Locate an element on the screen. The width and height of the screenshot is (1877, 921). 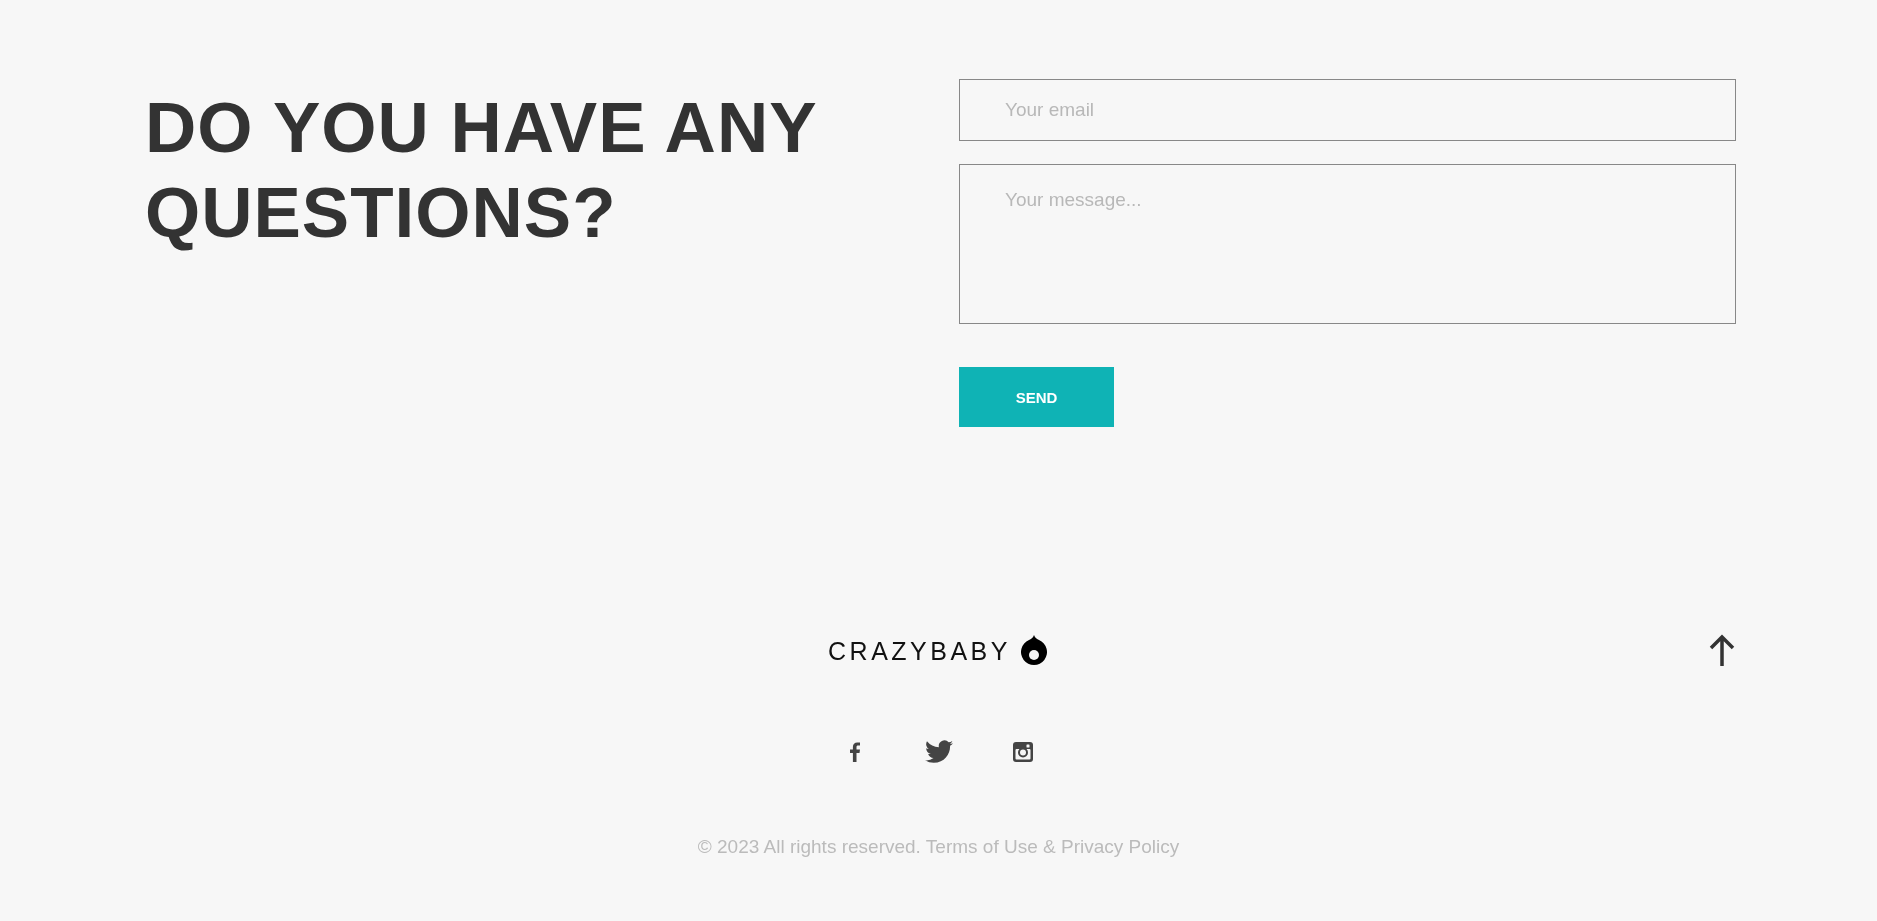
copyright-text: © 2023 All rights reserved. Terms of Use & Privacy Policy is located at coordinates (938, 847).